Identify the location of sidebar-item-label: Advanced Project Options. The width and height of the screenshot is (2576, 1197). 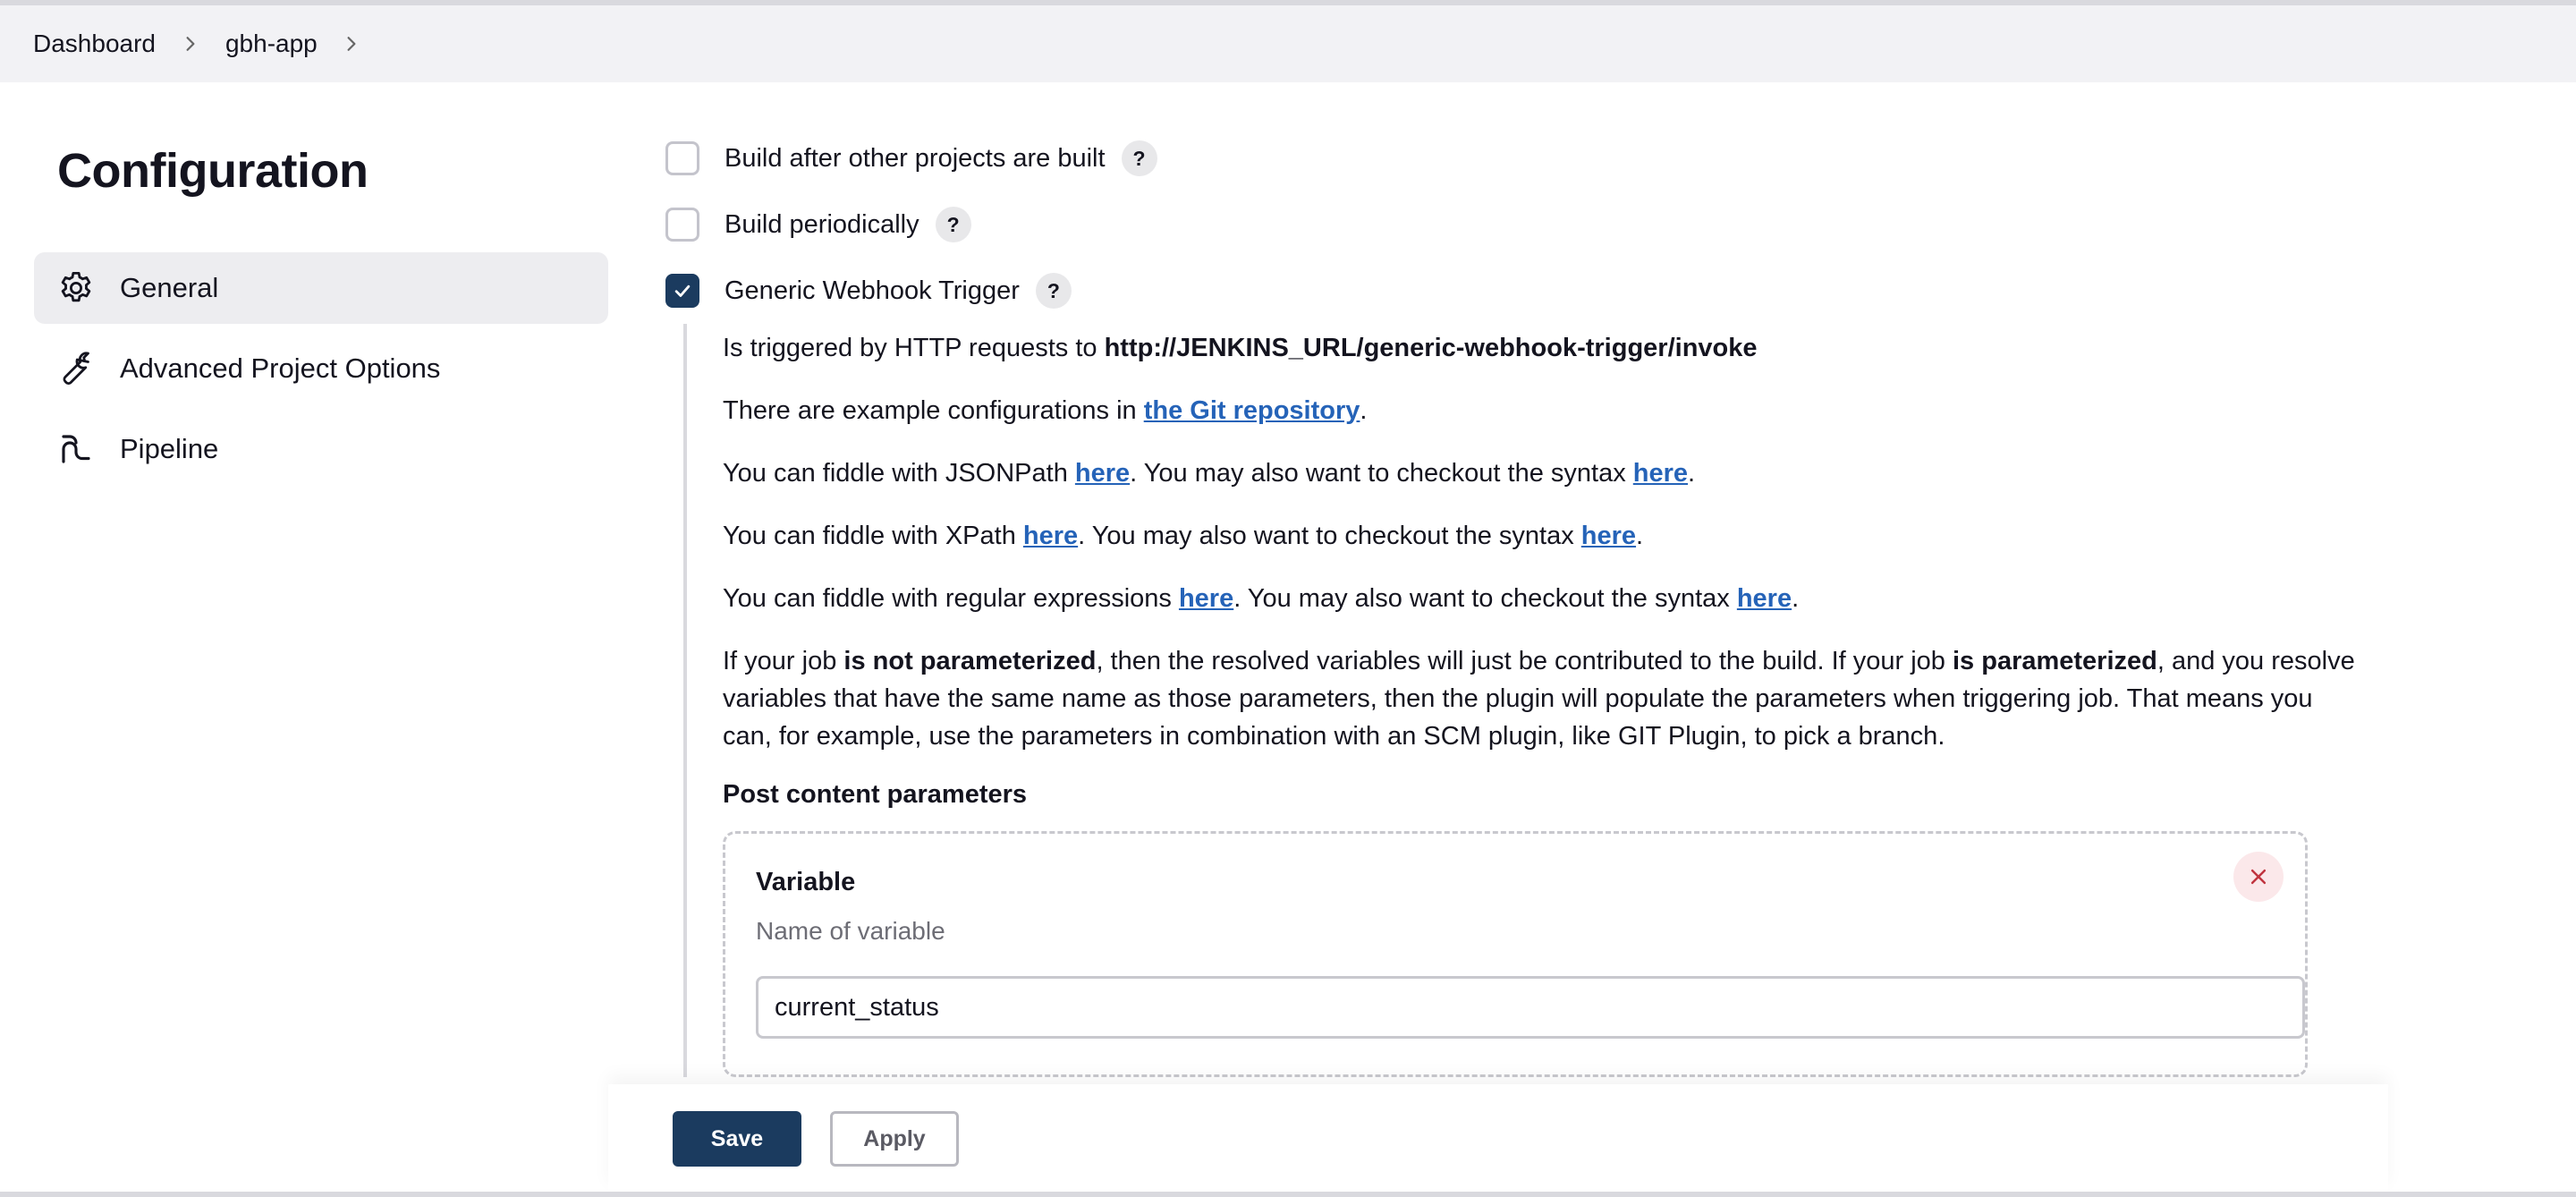
(280, 368).